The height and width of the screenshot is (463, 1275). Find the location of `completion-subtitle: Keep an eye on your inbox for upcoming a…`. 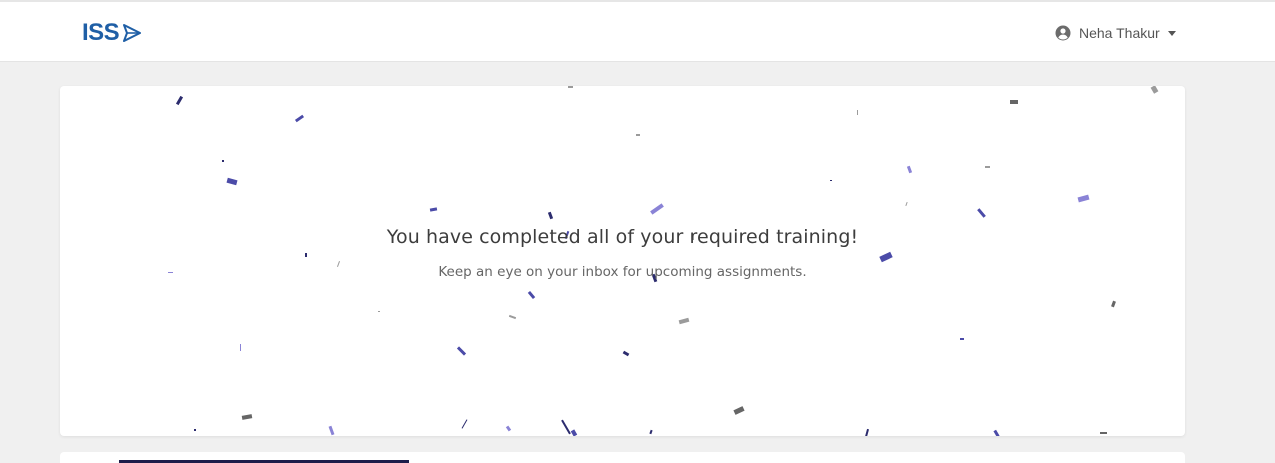

completion-subtitle: Keep an eye on your inbox for upcoming a… is located at coordinates (622, 272).